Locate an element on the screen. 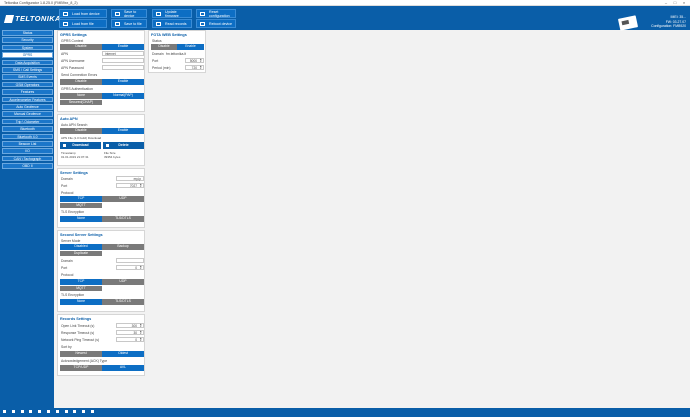 This screenshot has width=690, height=417. records-title: Records Settings is located at coordinates (76, 319).